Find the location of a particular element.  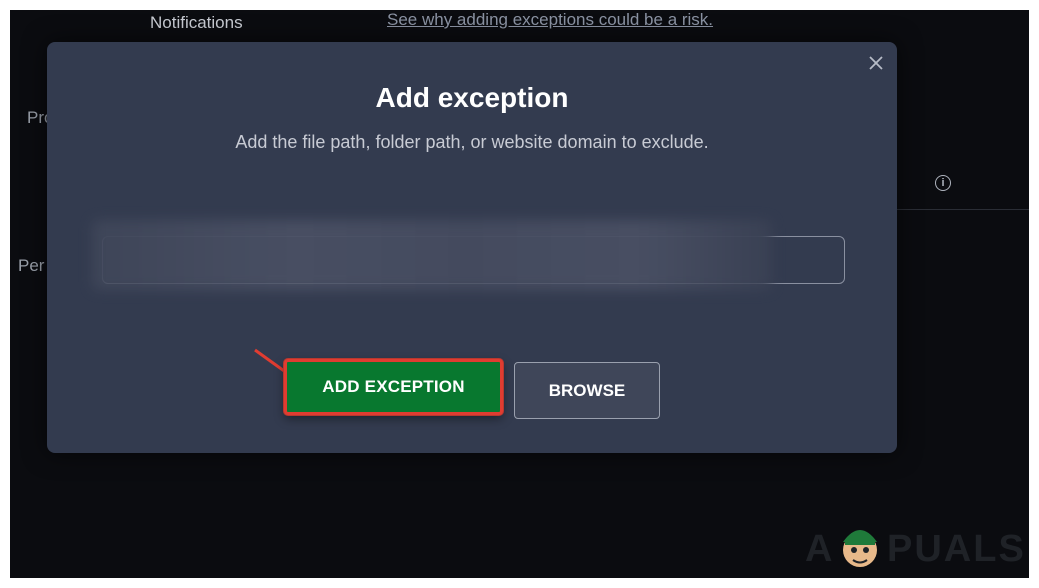

watermark-text: PUALS is located at coordinates (956, 549).